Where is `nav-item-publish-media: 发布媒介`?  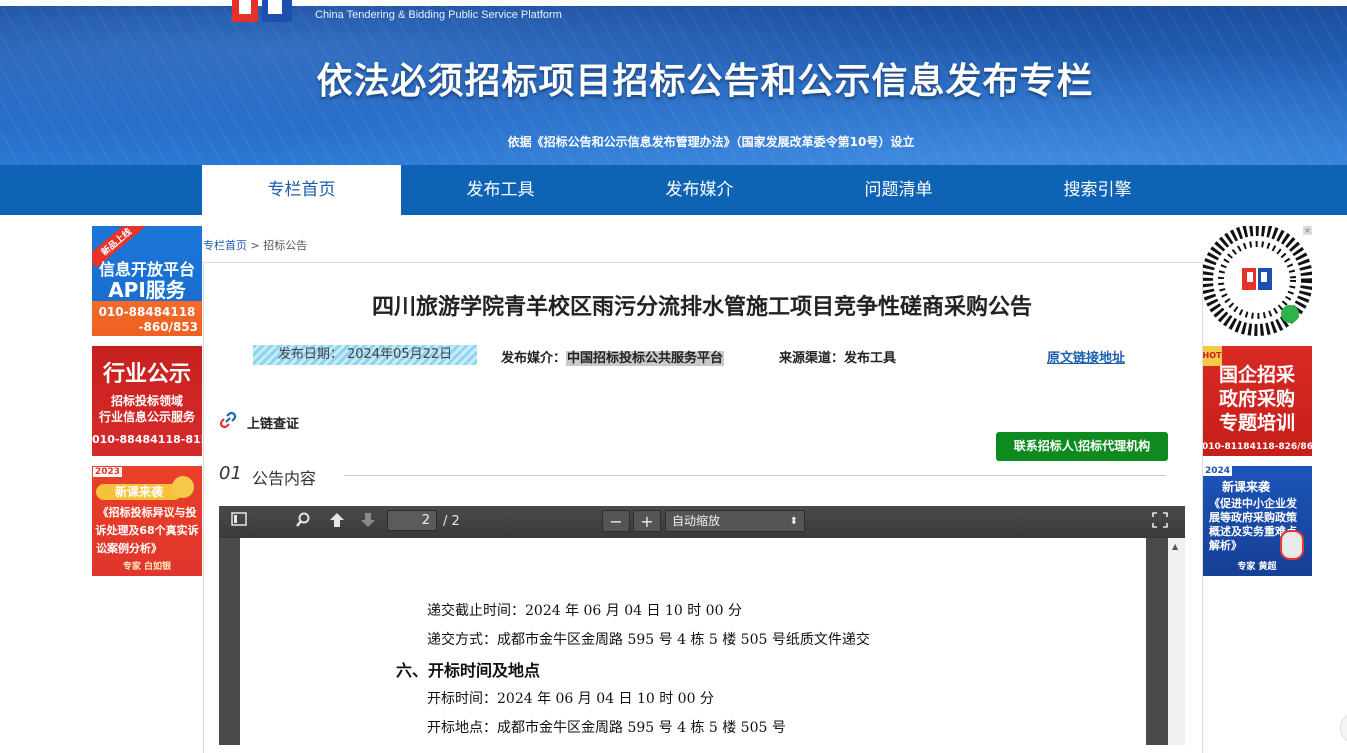
nav-item-publish-media: 发布媒介 is located at coordinates (699, 190).